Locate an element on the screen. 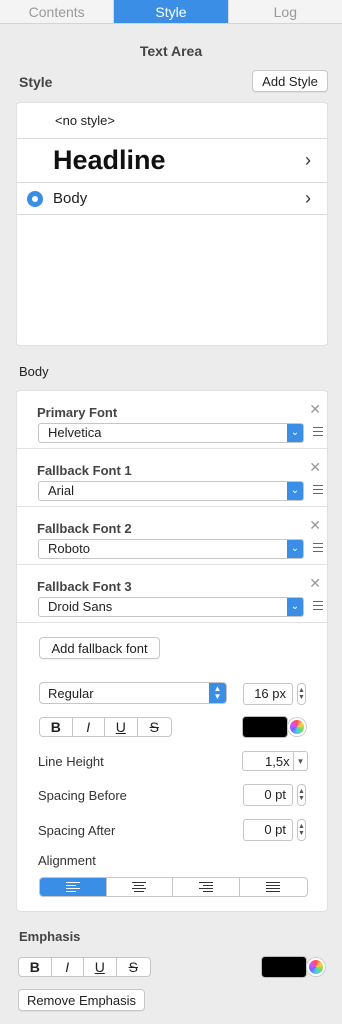 The height and width of the screenshot is (1024, 342). font-weight-value: Regular is located at coordinates (71, 693).